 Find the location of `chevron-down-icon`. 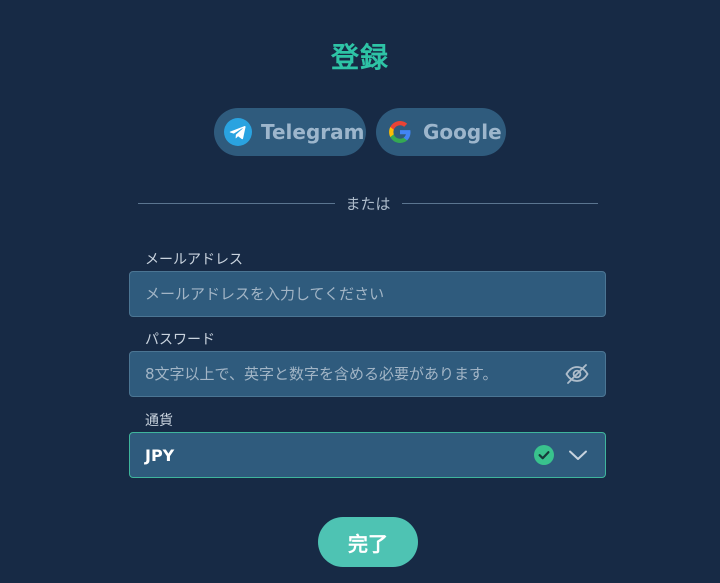

chevron-down-icon is located at coordinates (578, 455).